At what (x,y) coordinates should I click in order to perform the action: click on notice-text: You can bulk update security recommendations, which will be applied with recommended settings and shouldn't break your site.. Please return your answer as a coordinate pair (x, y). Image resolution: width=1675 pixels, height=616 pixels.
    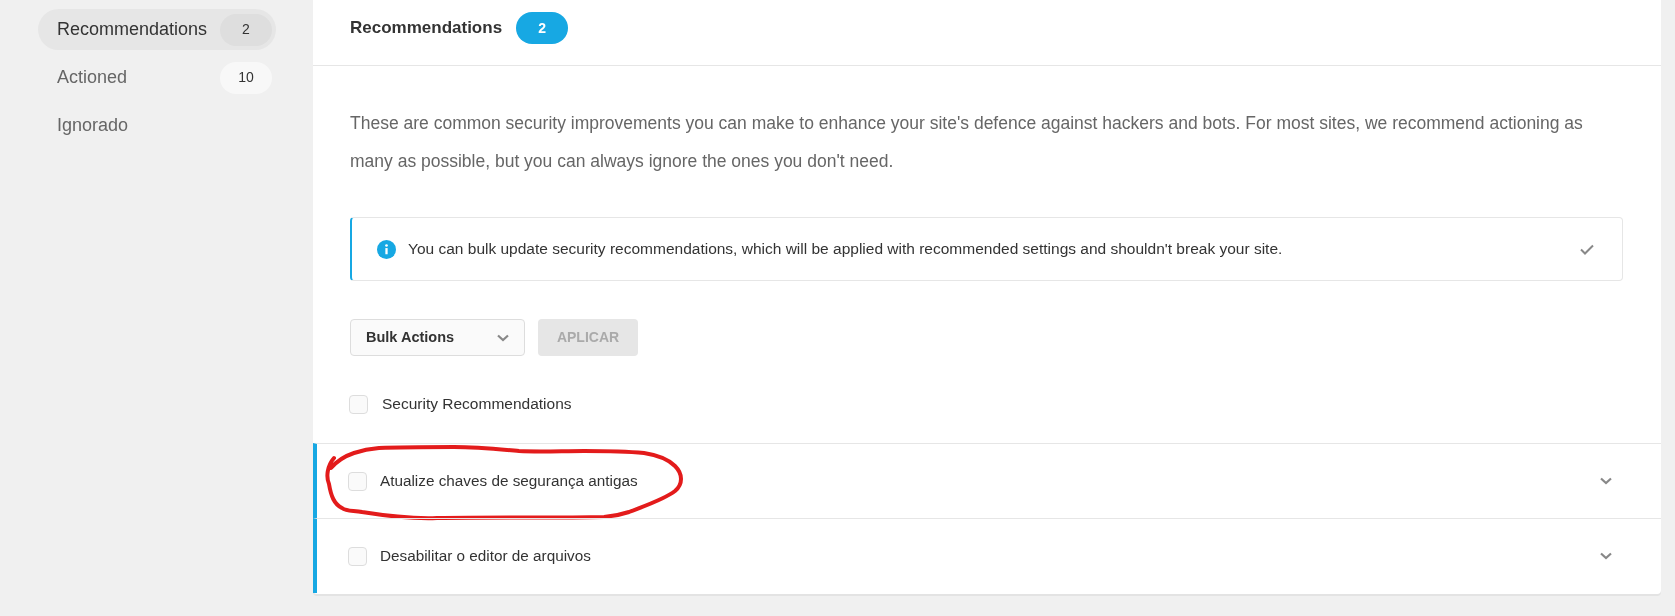
    Looking at the image, I should click on (846, 249).